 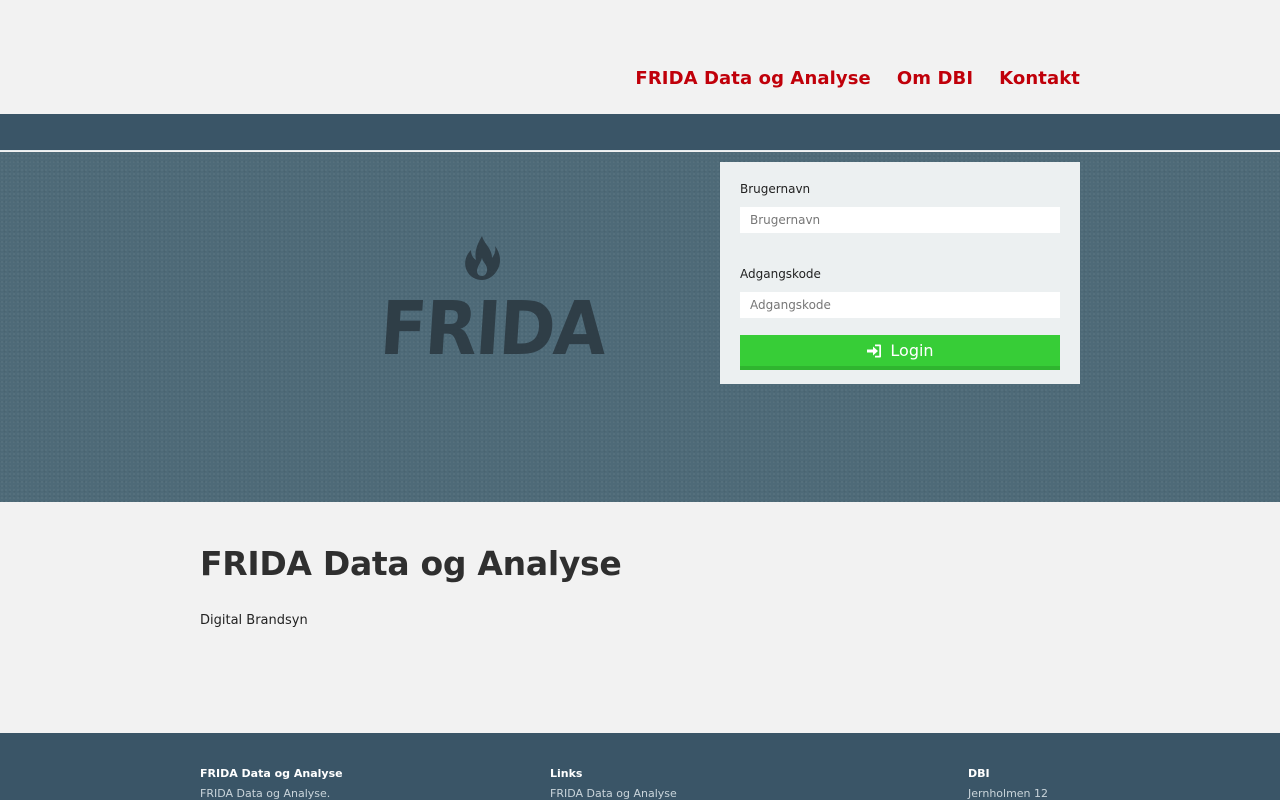 What do you see at coordinates (874, 350) in the screenshot?
I see `sign-in-icon` at bounding box center [874, 350].